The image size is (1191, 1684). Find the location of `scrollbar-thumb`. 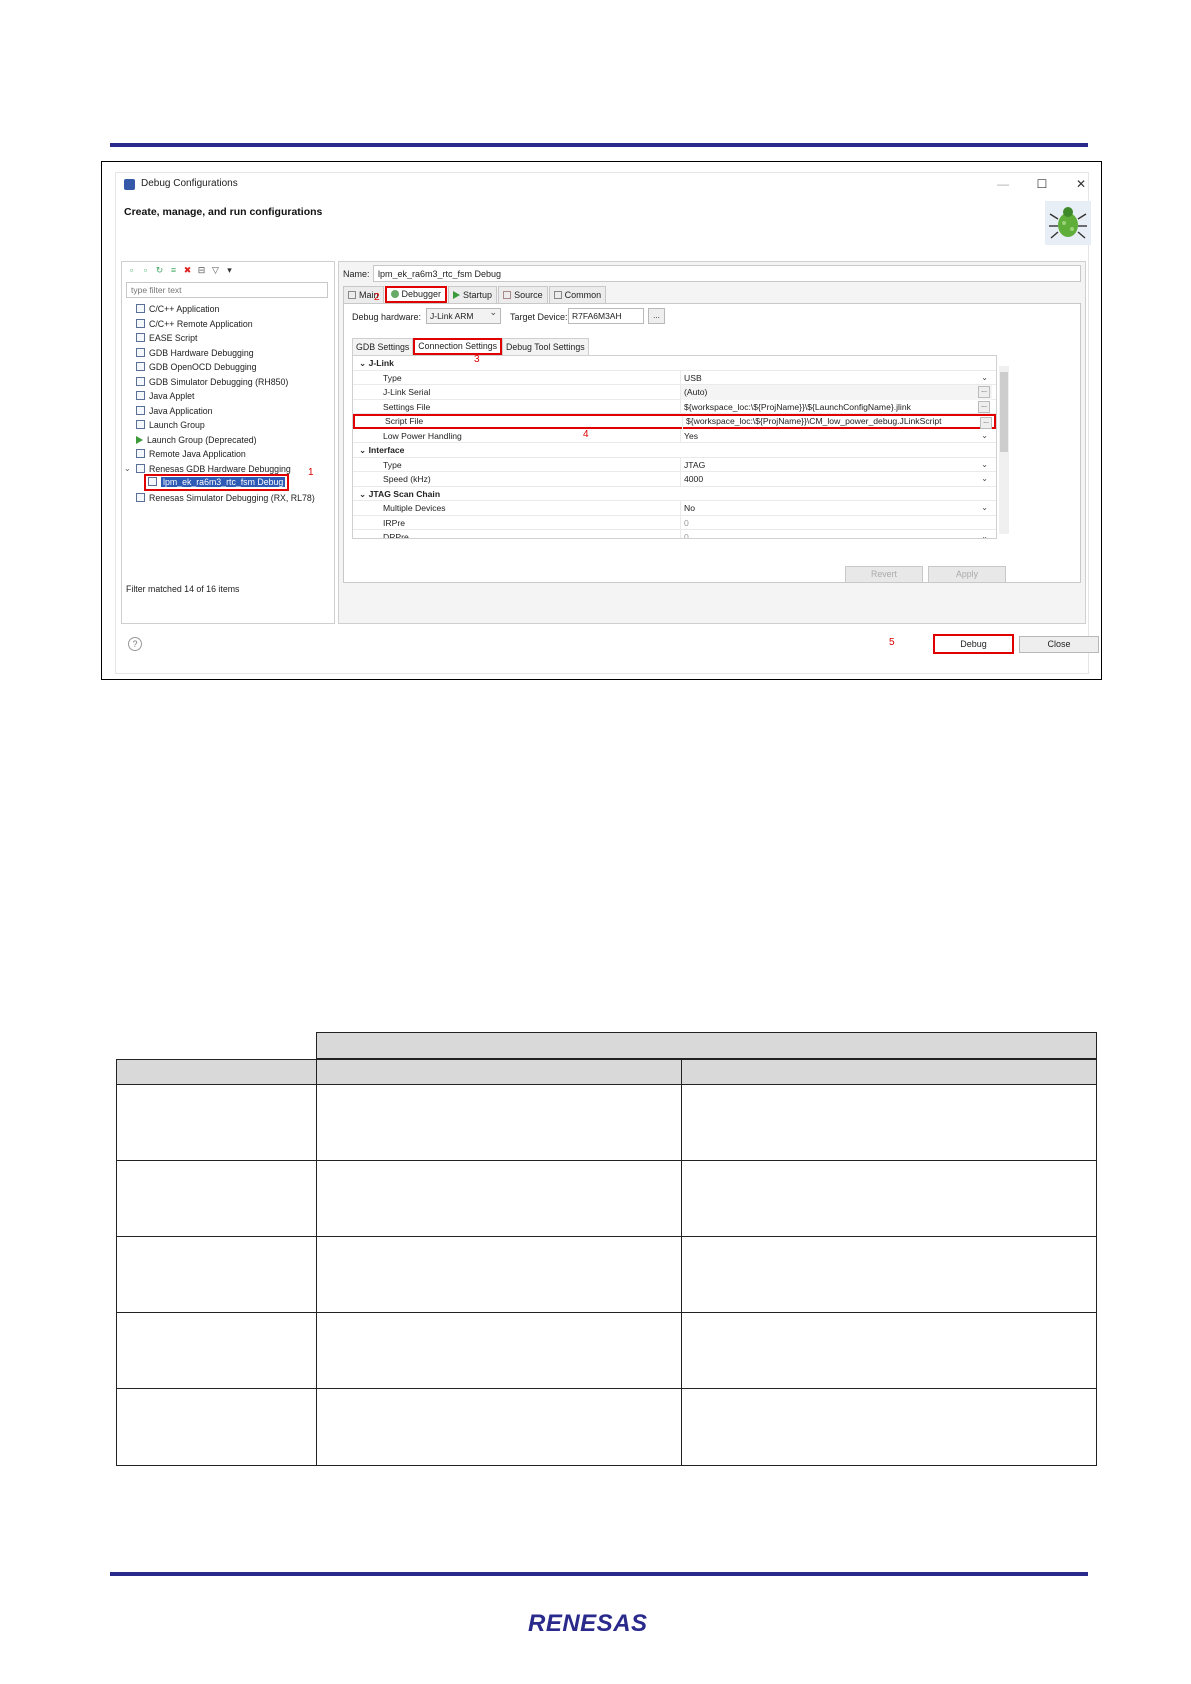

scrollbar-thumb is located at coordinates (1004, 412).